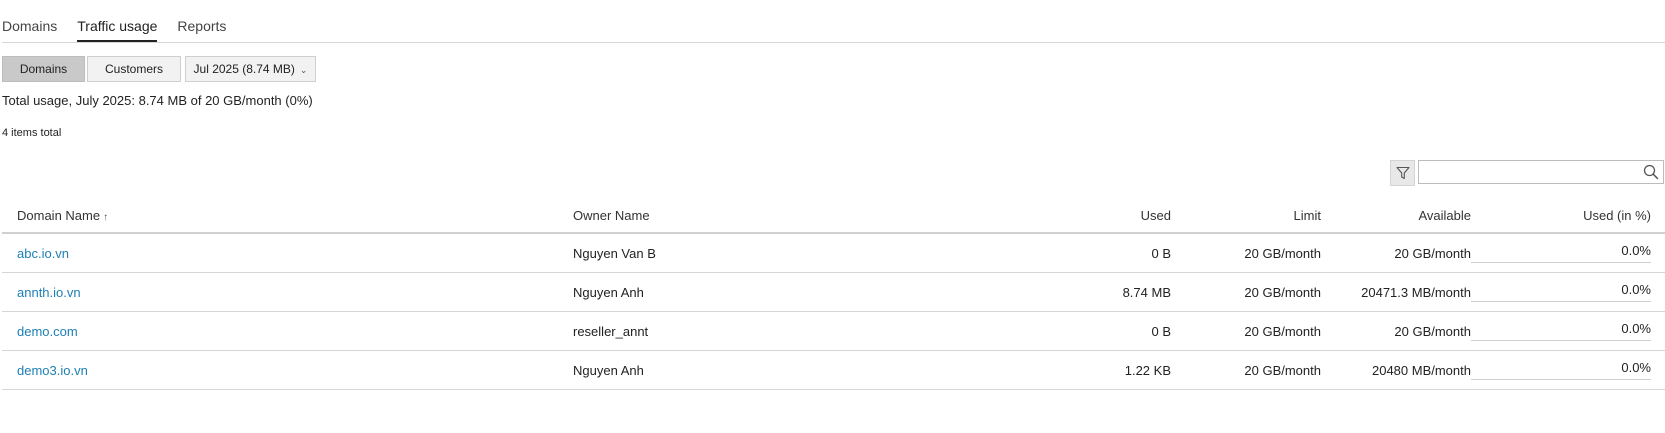 Image resolution: width=1665 pixels, height=433 pixels. Describe the element at coordinates (134, 69) in the screenshot. I see `customers-view-button: Customers` at that location.